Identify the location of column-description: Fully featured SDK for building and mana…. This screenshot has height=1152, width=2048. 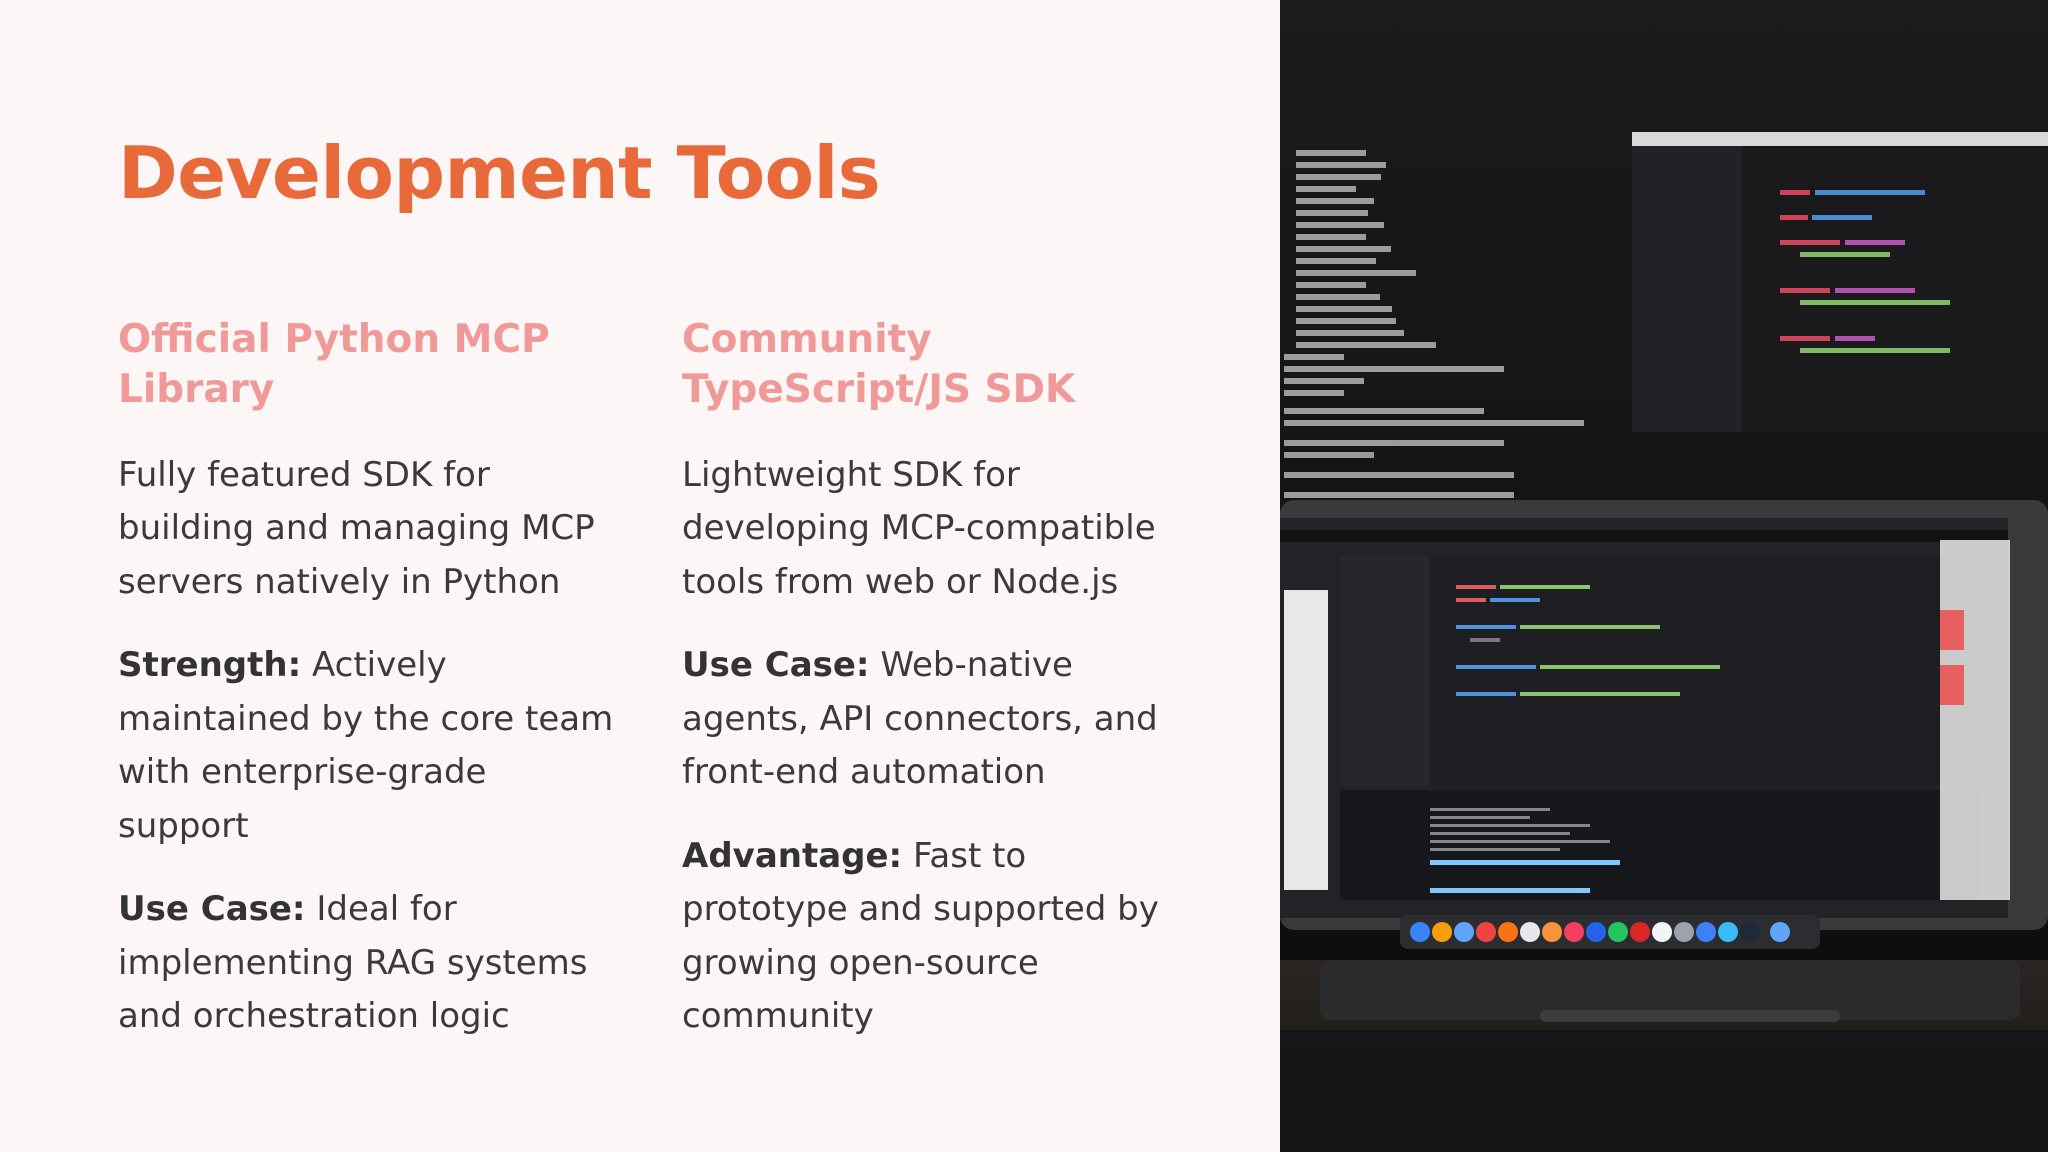
(356, 528).